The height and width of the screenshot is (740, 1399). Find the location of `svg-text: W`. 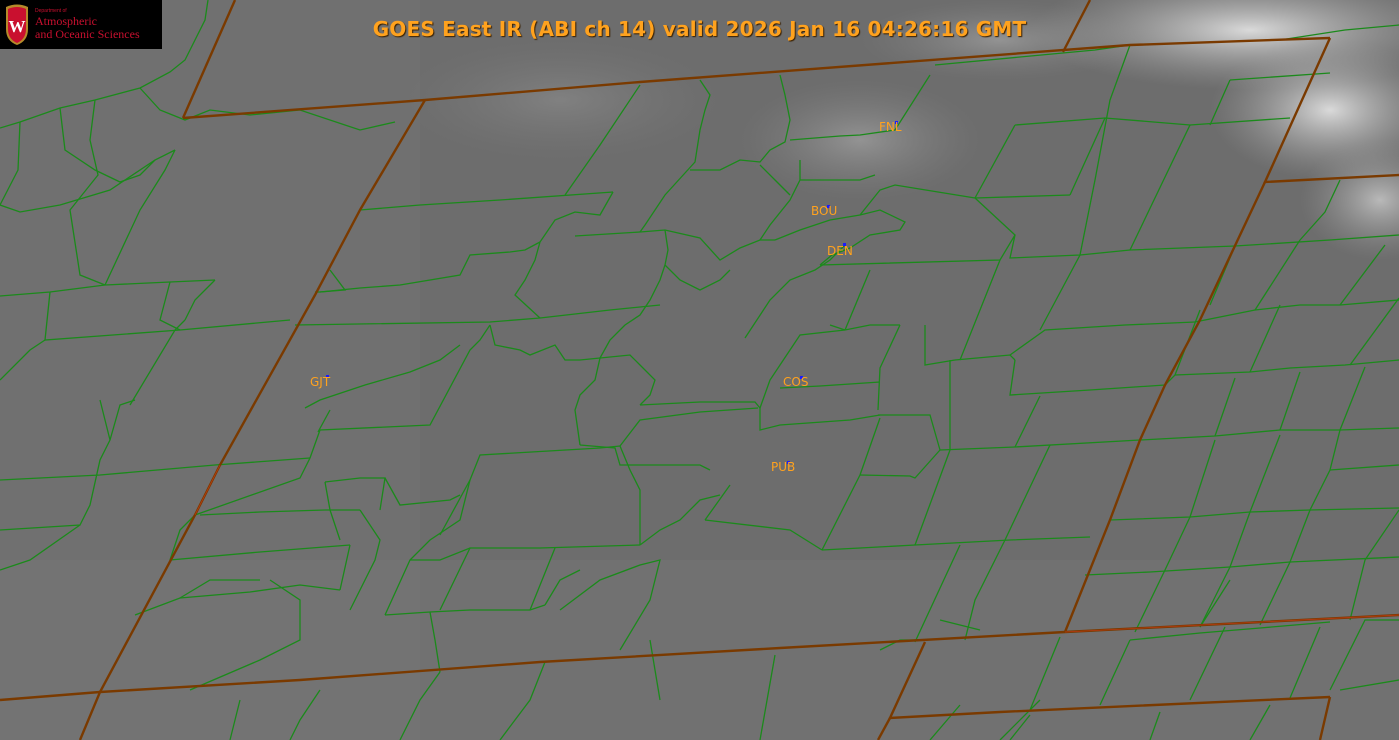

svg-text: W is located at coordinates (17, 26).